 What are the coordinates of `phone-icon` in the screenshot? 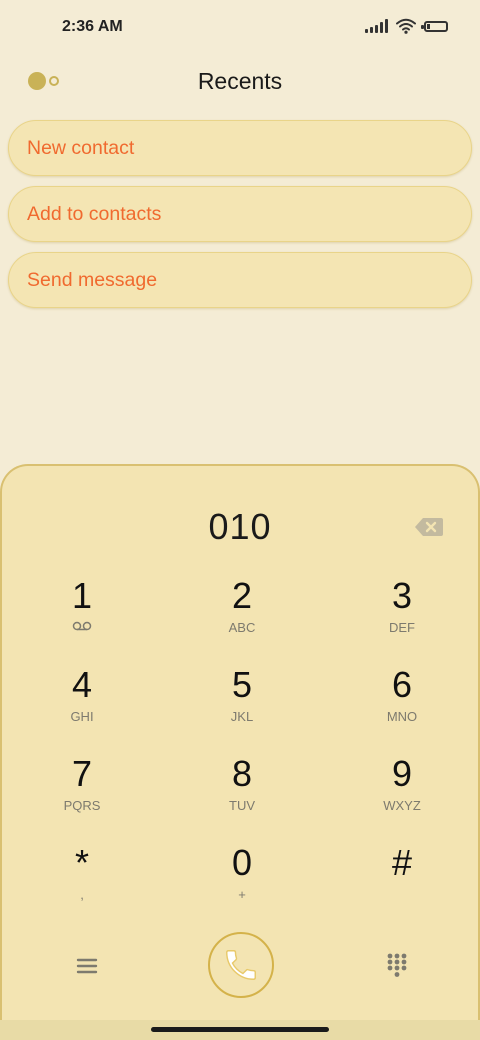 It's located at (241, 965).